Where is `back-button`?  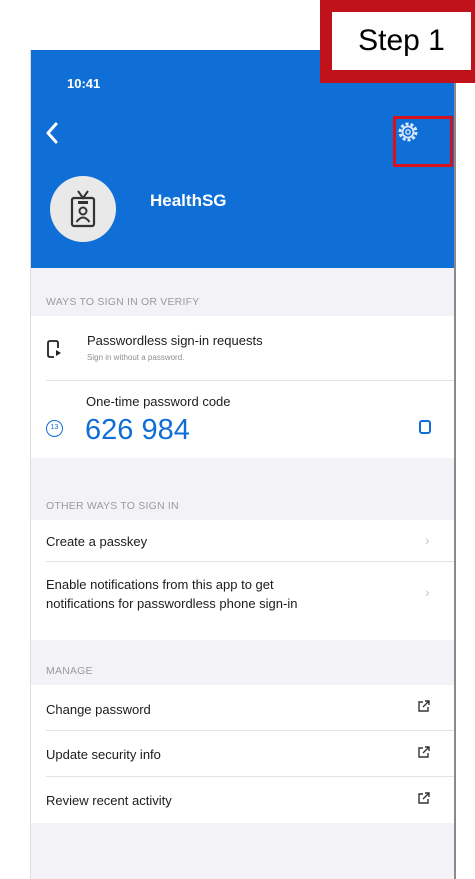
back-button is located at coordinates (52, 133).